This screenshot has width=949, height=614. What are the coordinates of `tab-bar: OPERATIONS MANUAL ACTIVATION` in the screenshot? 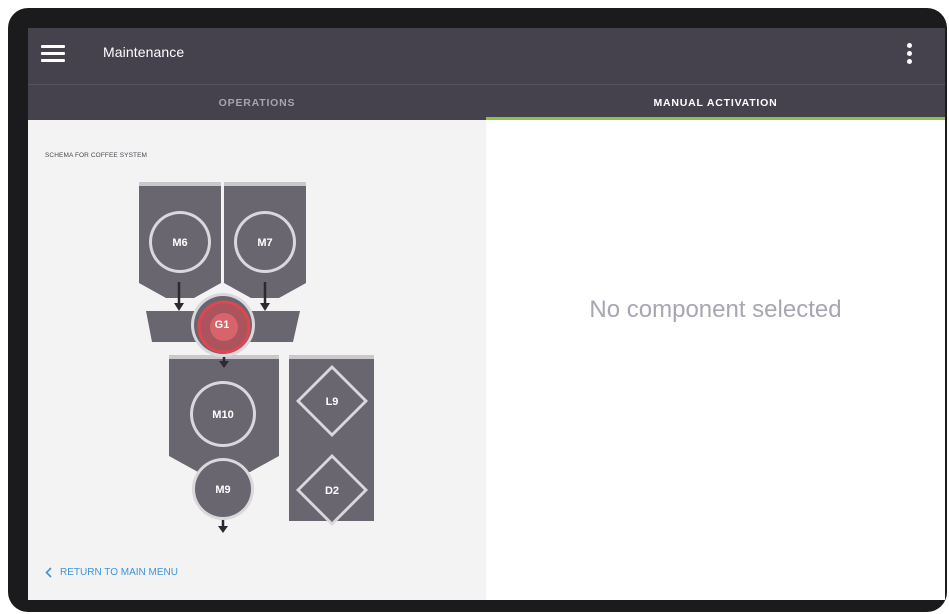 It's located at (486, 102).